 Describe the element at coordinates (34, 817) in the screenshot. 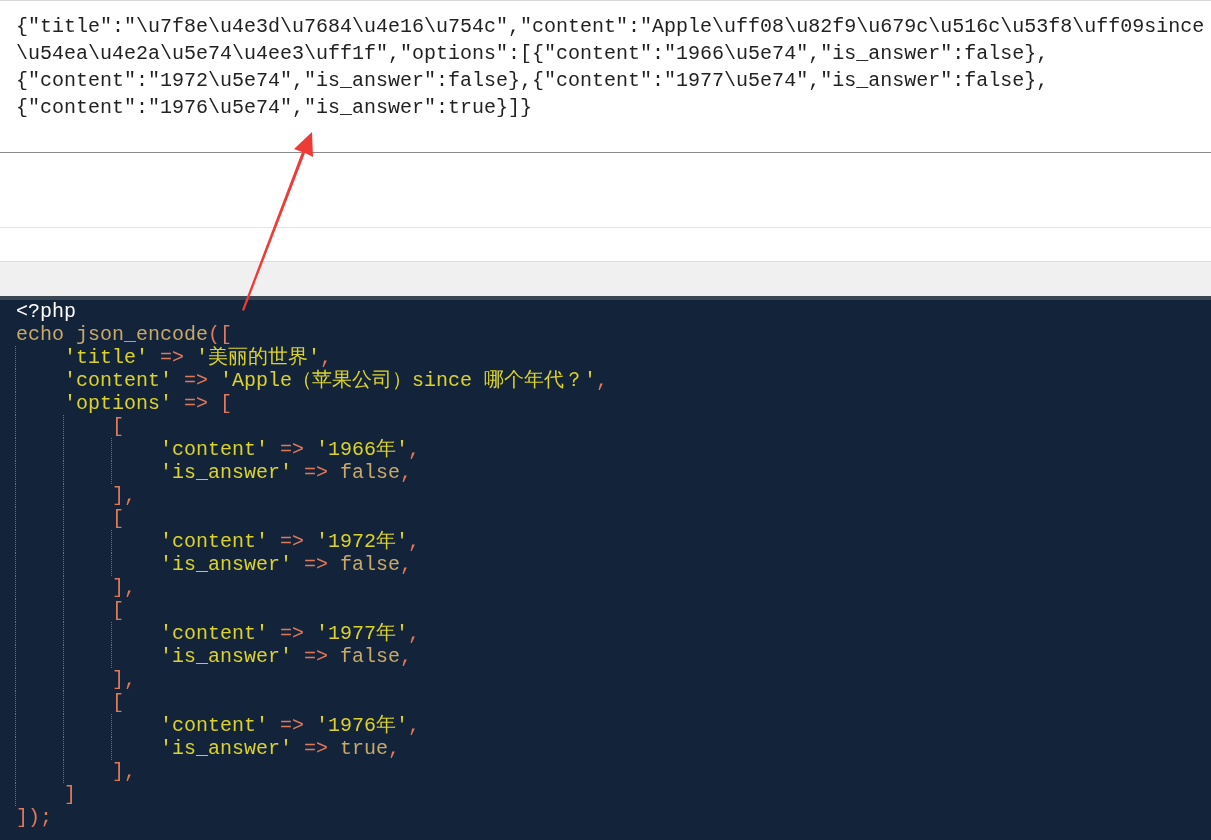

I see `code-line: ]);` at that location.